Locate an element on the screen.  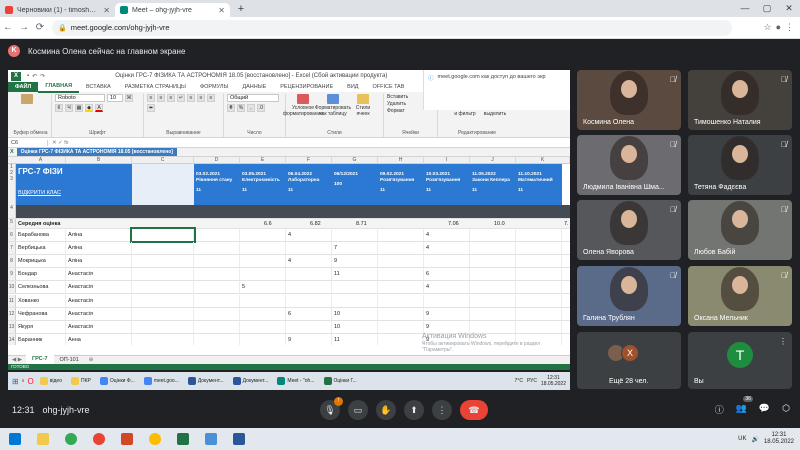
info-icon: ⓘ is located at coordinates (719, 409).